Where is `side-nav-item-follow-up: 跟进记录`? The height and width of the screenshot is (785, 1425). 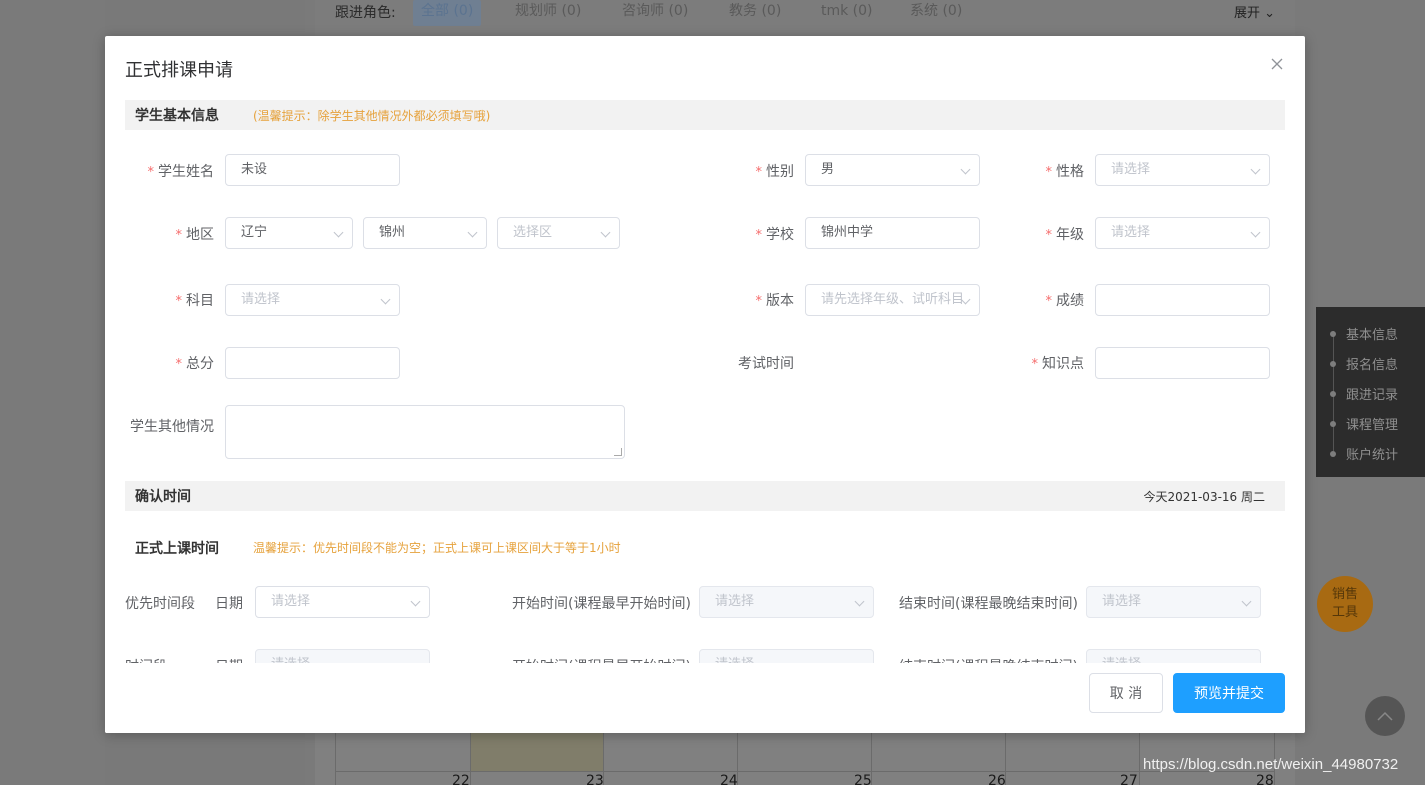 side-nav-item-follow-up: 跟进记录 is located at coordinates (1364, 393).